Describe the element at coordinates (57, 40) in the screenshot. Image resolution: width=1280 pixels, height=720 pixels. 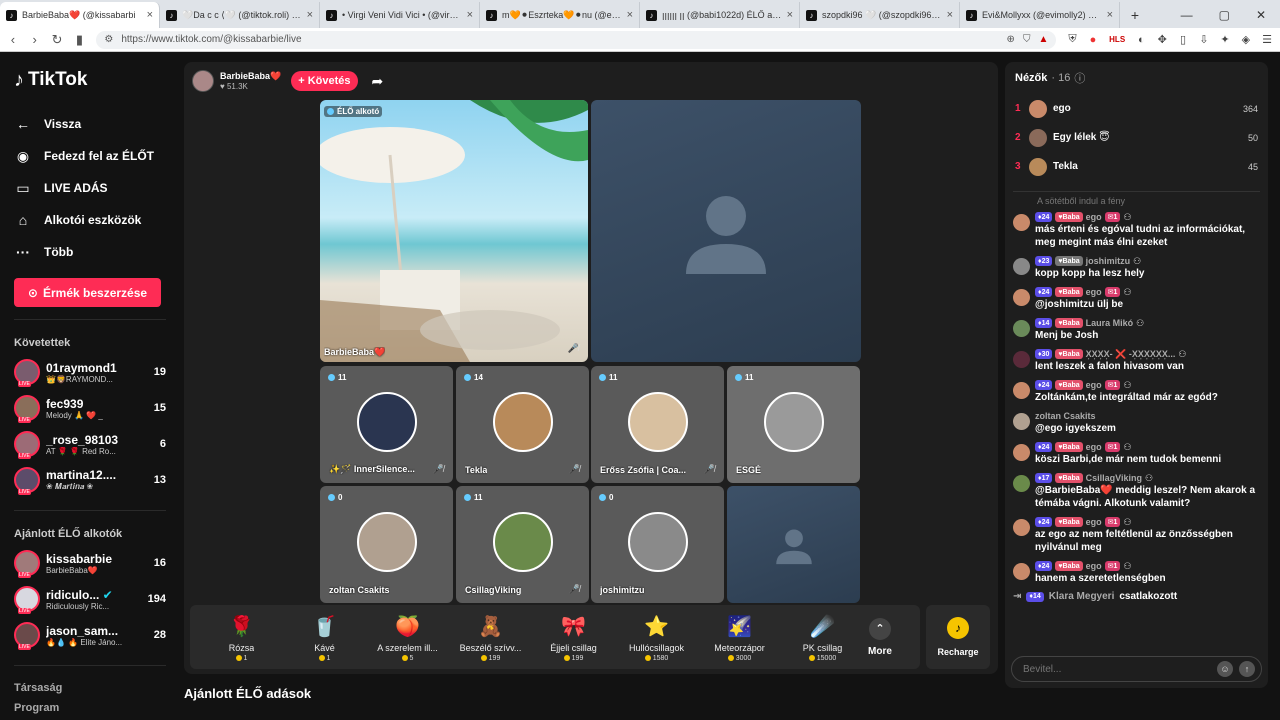
I see `reload-icon: ↻` at that location.